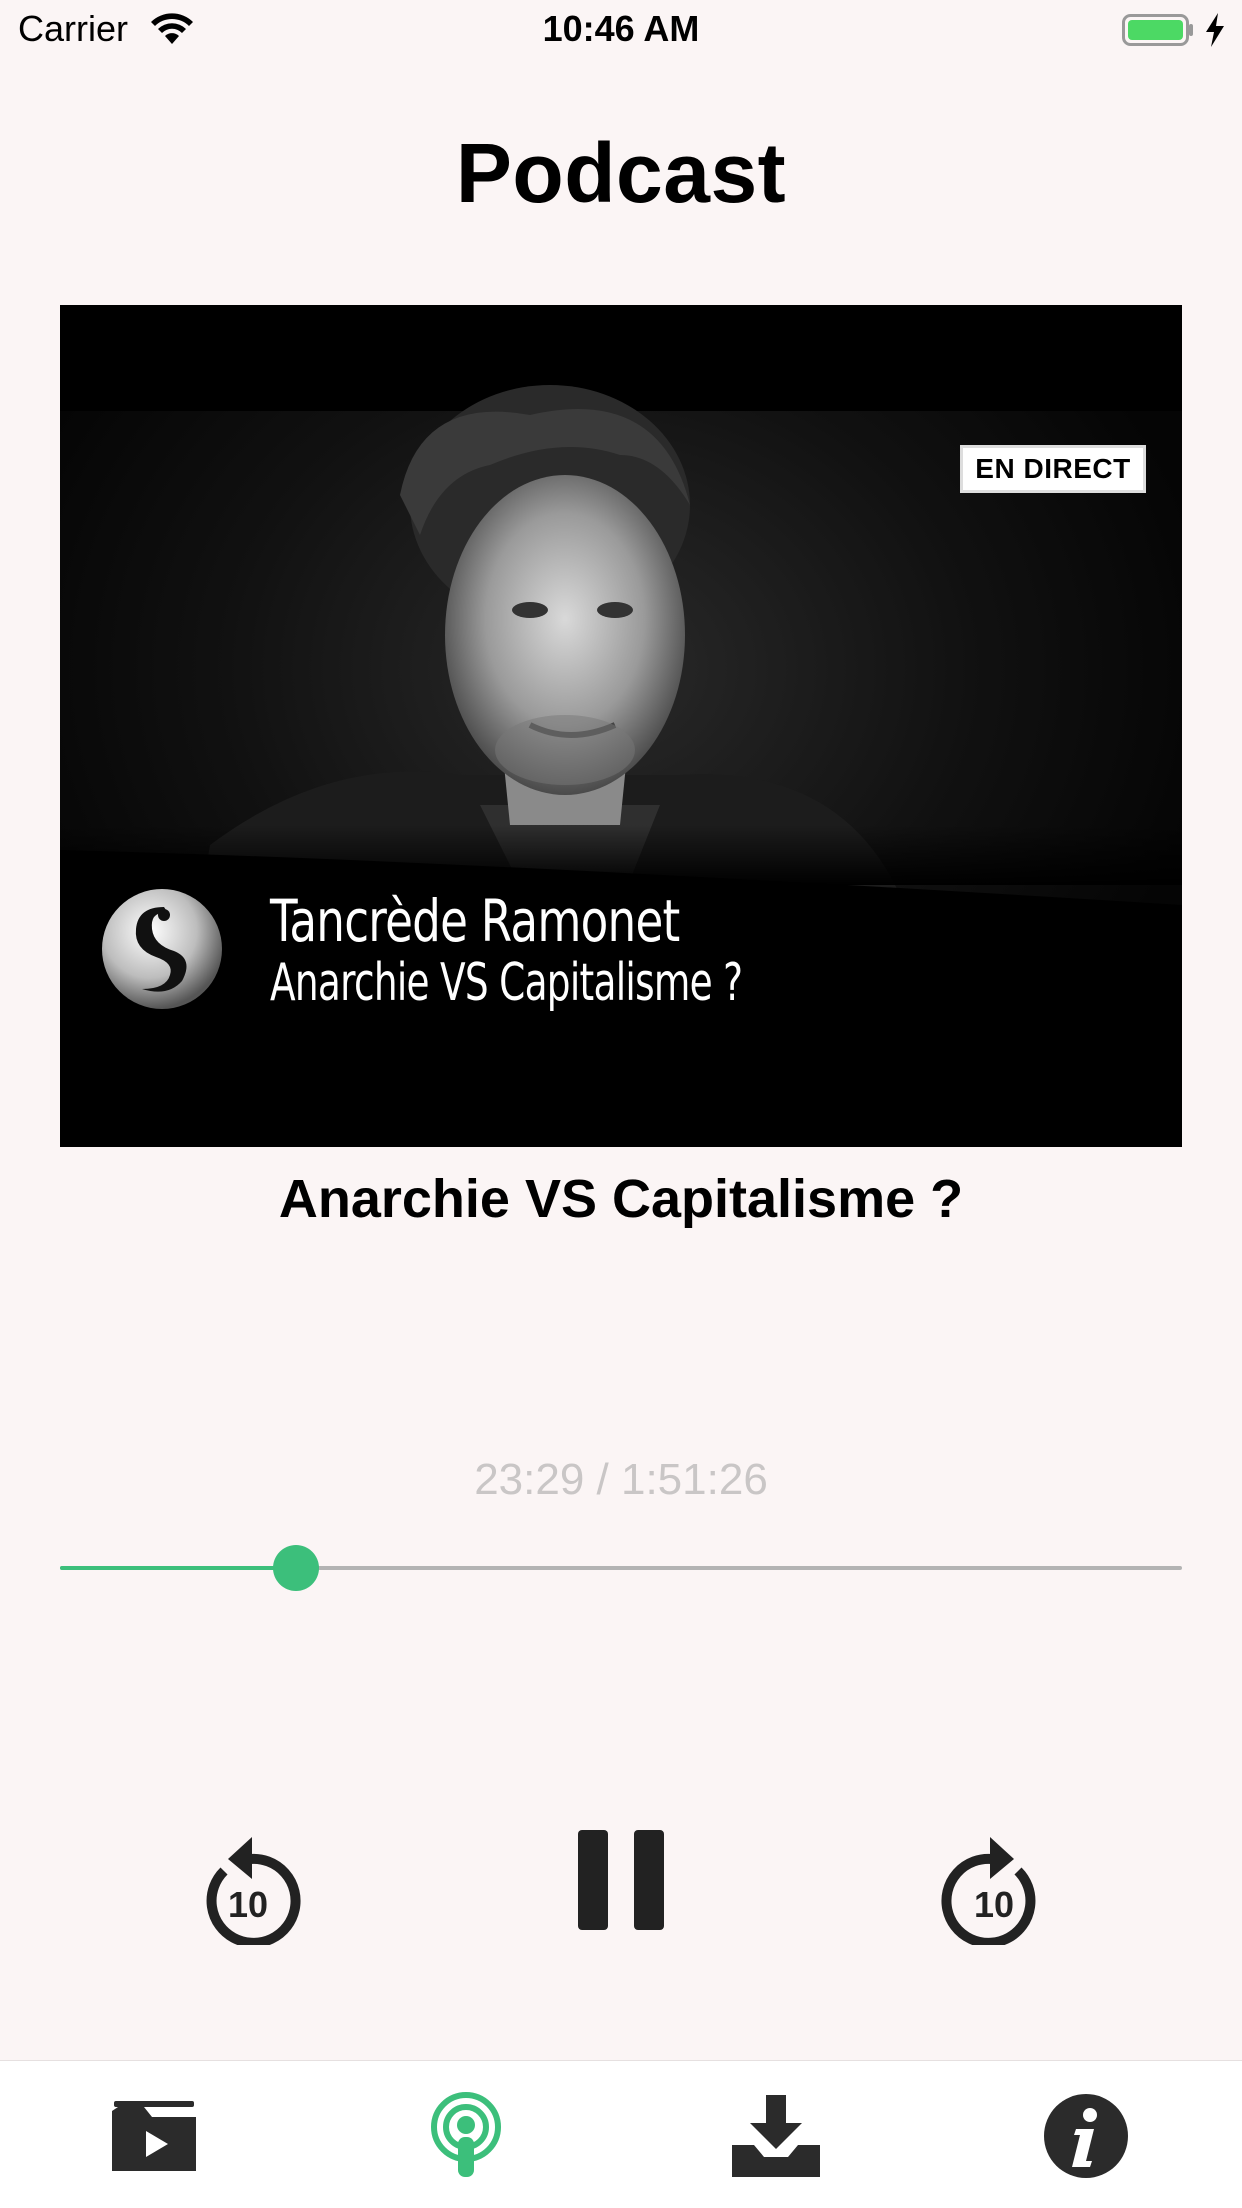 Image resolution: width=1242 pixels, height=2208 pixels. I want to click on charging-bolt-icon, so click(1215, 30).